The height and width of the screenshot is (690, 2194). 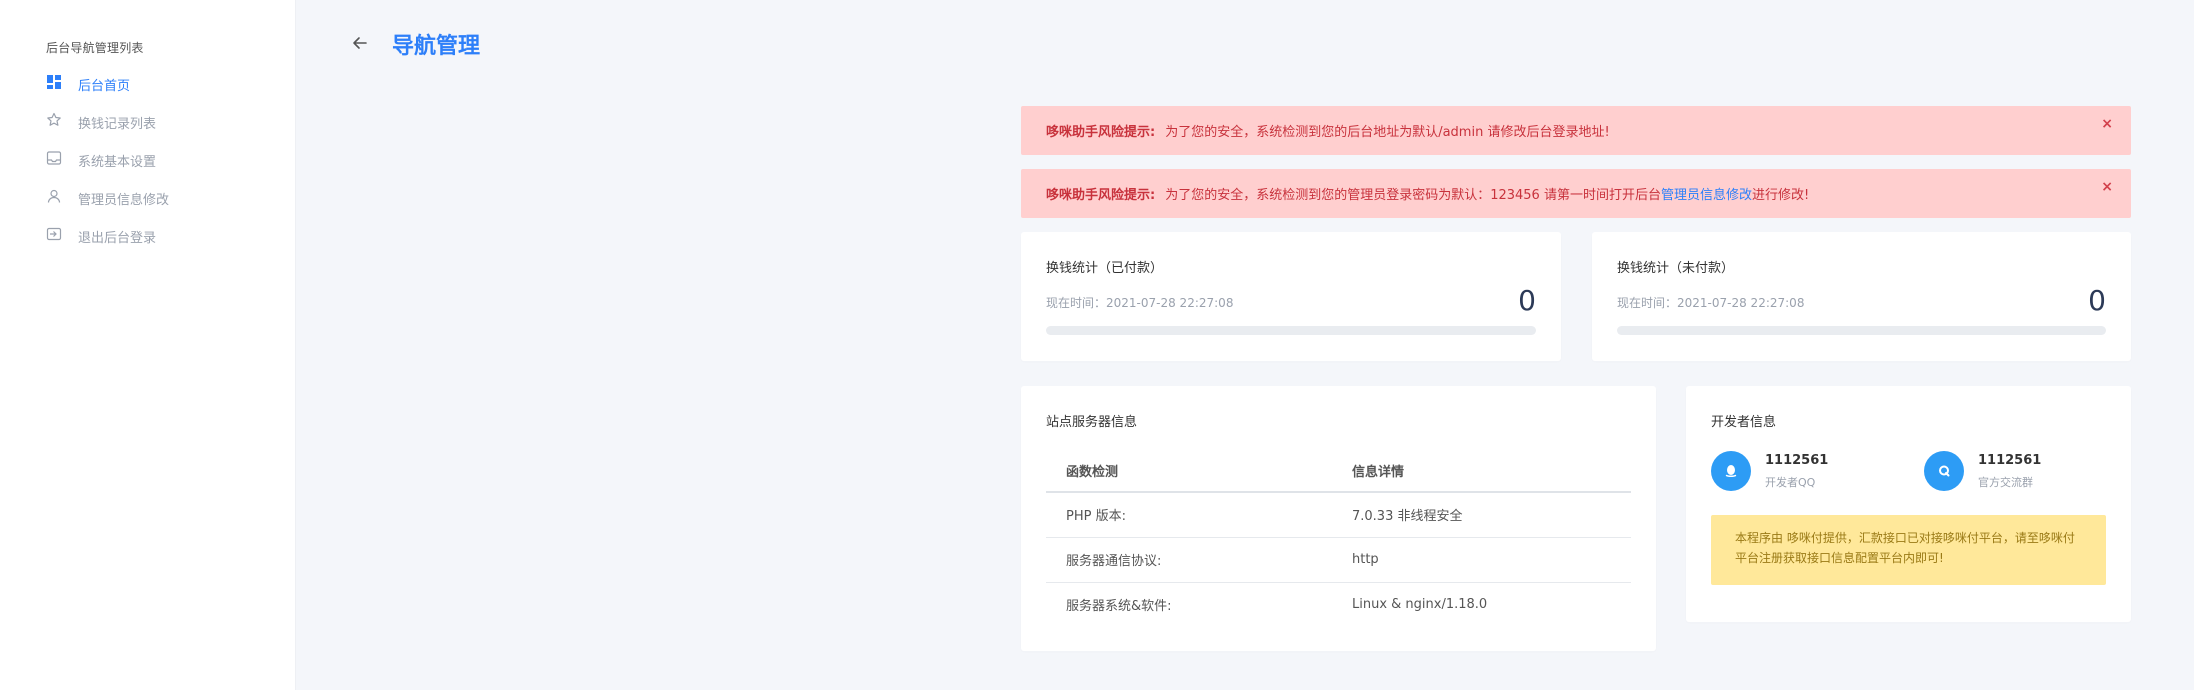 What do you see at coordinates (1092, 422) in the screenshot?
I see `card-title: 站点服务器信息` at bounding box center [1092, 422].